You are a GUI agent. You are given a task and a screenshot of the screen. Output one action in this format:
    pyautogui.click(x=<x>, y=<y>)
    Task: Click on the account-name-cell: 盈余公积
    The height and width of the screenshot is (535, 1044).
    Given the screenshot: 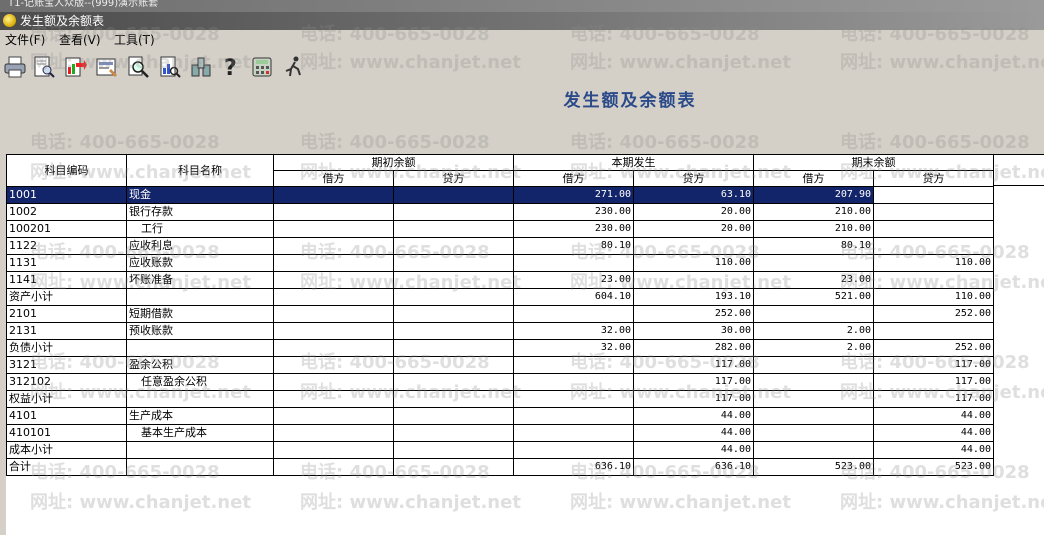 What is the action you would take?
    pyautogui.click(x=200, y=365)
    